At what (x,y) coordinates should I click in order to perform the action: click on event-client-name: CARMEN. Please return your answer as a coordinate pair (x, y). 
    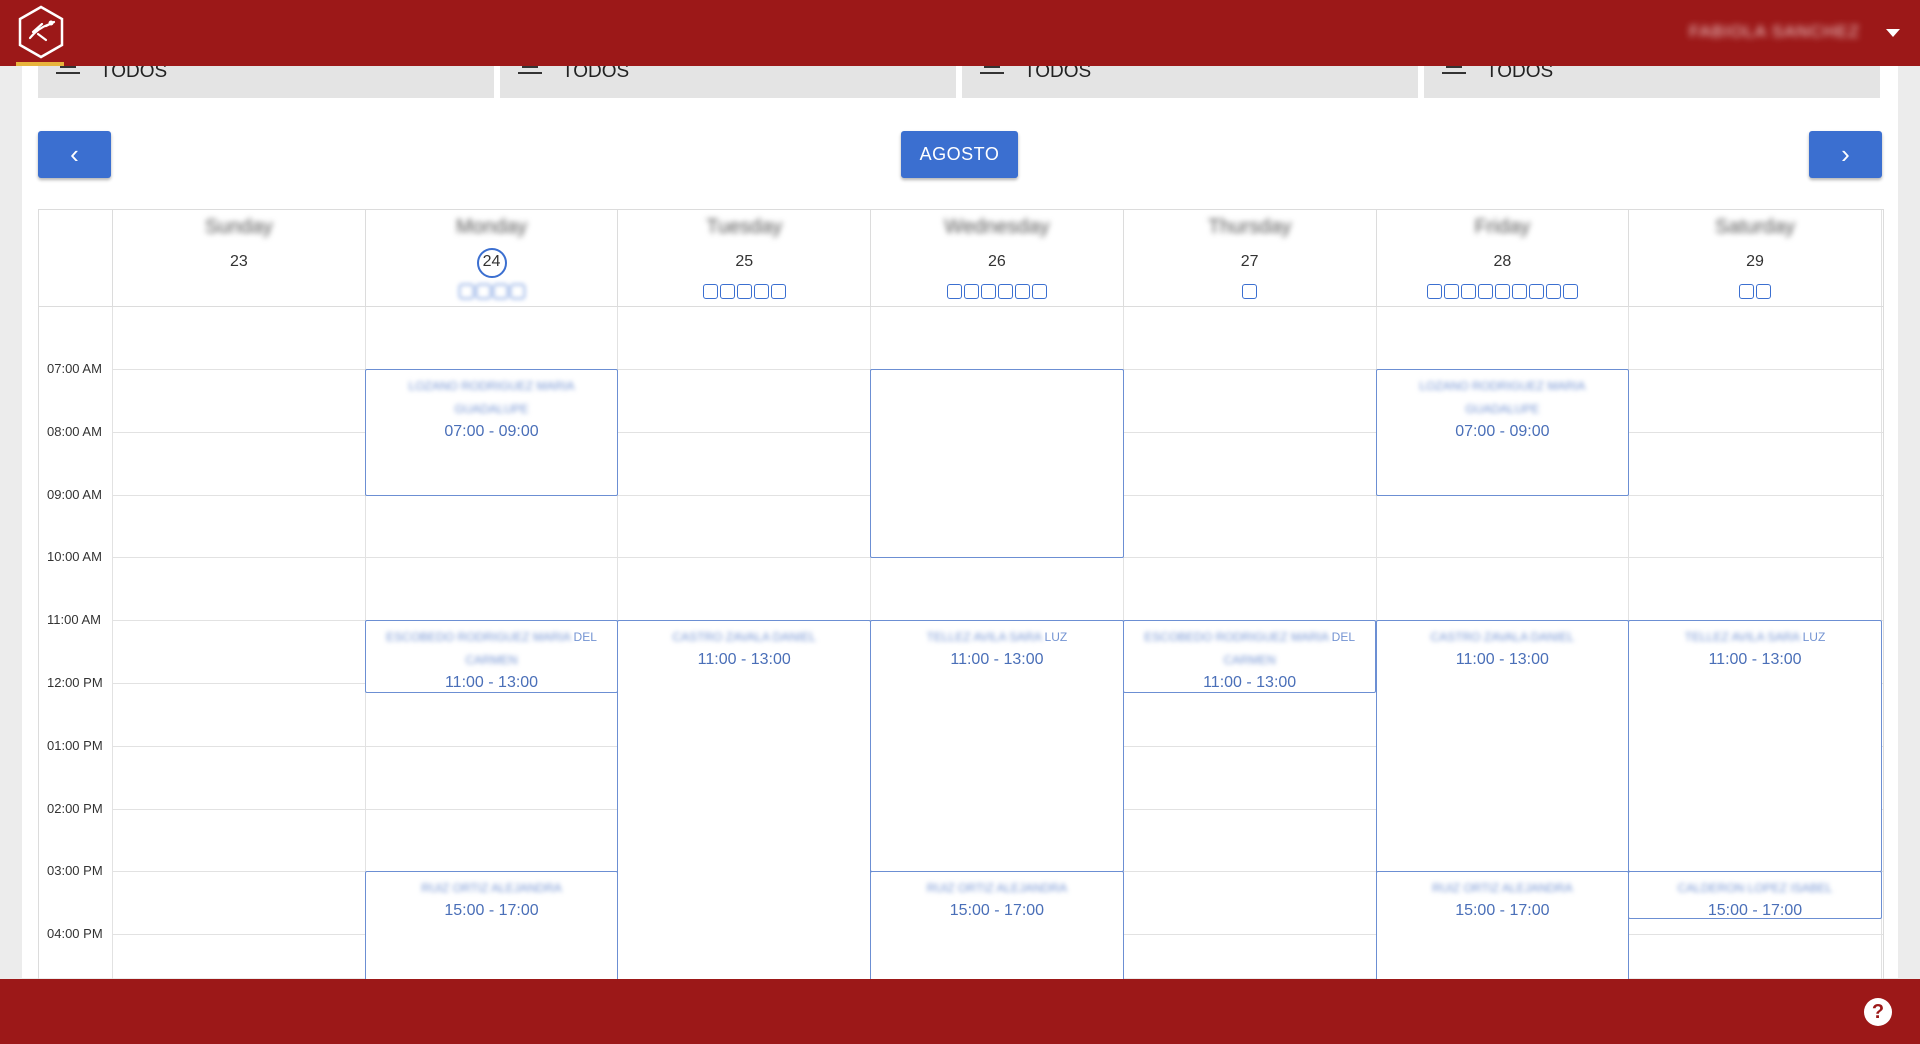
    Looking at the image, I should click on (491, 660).